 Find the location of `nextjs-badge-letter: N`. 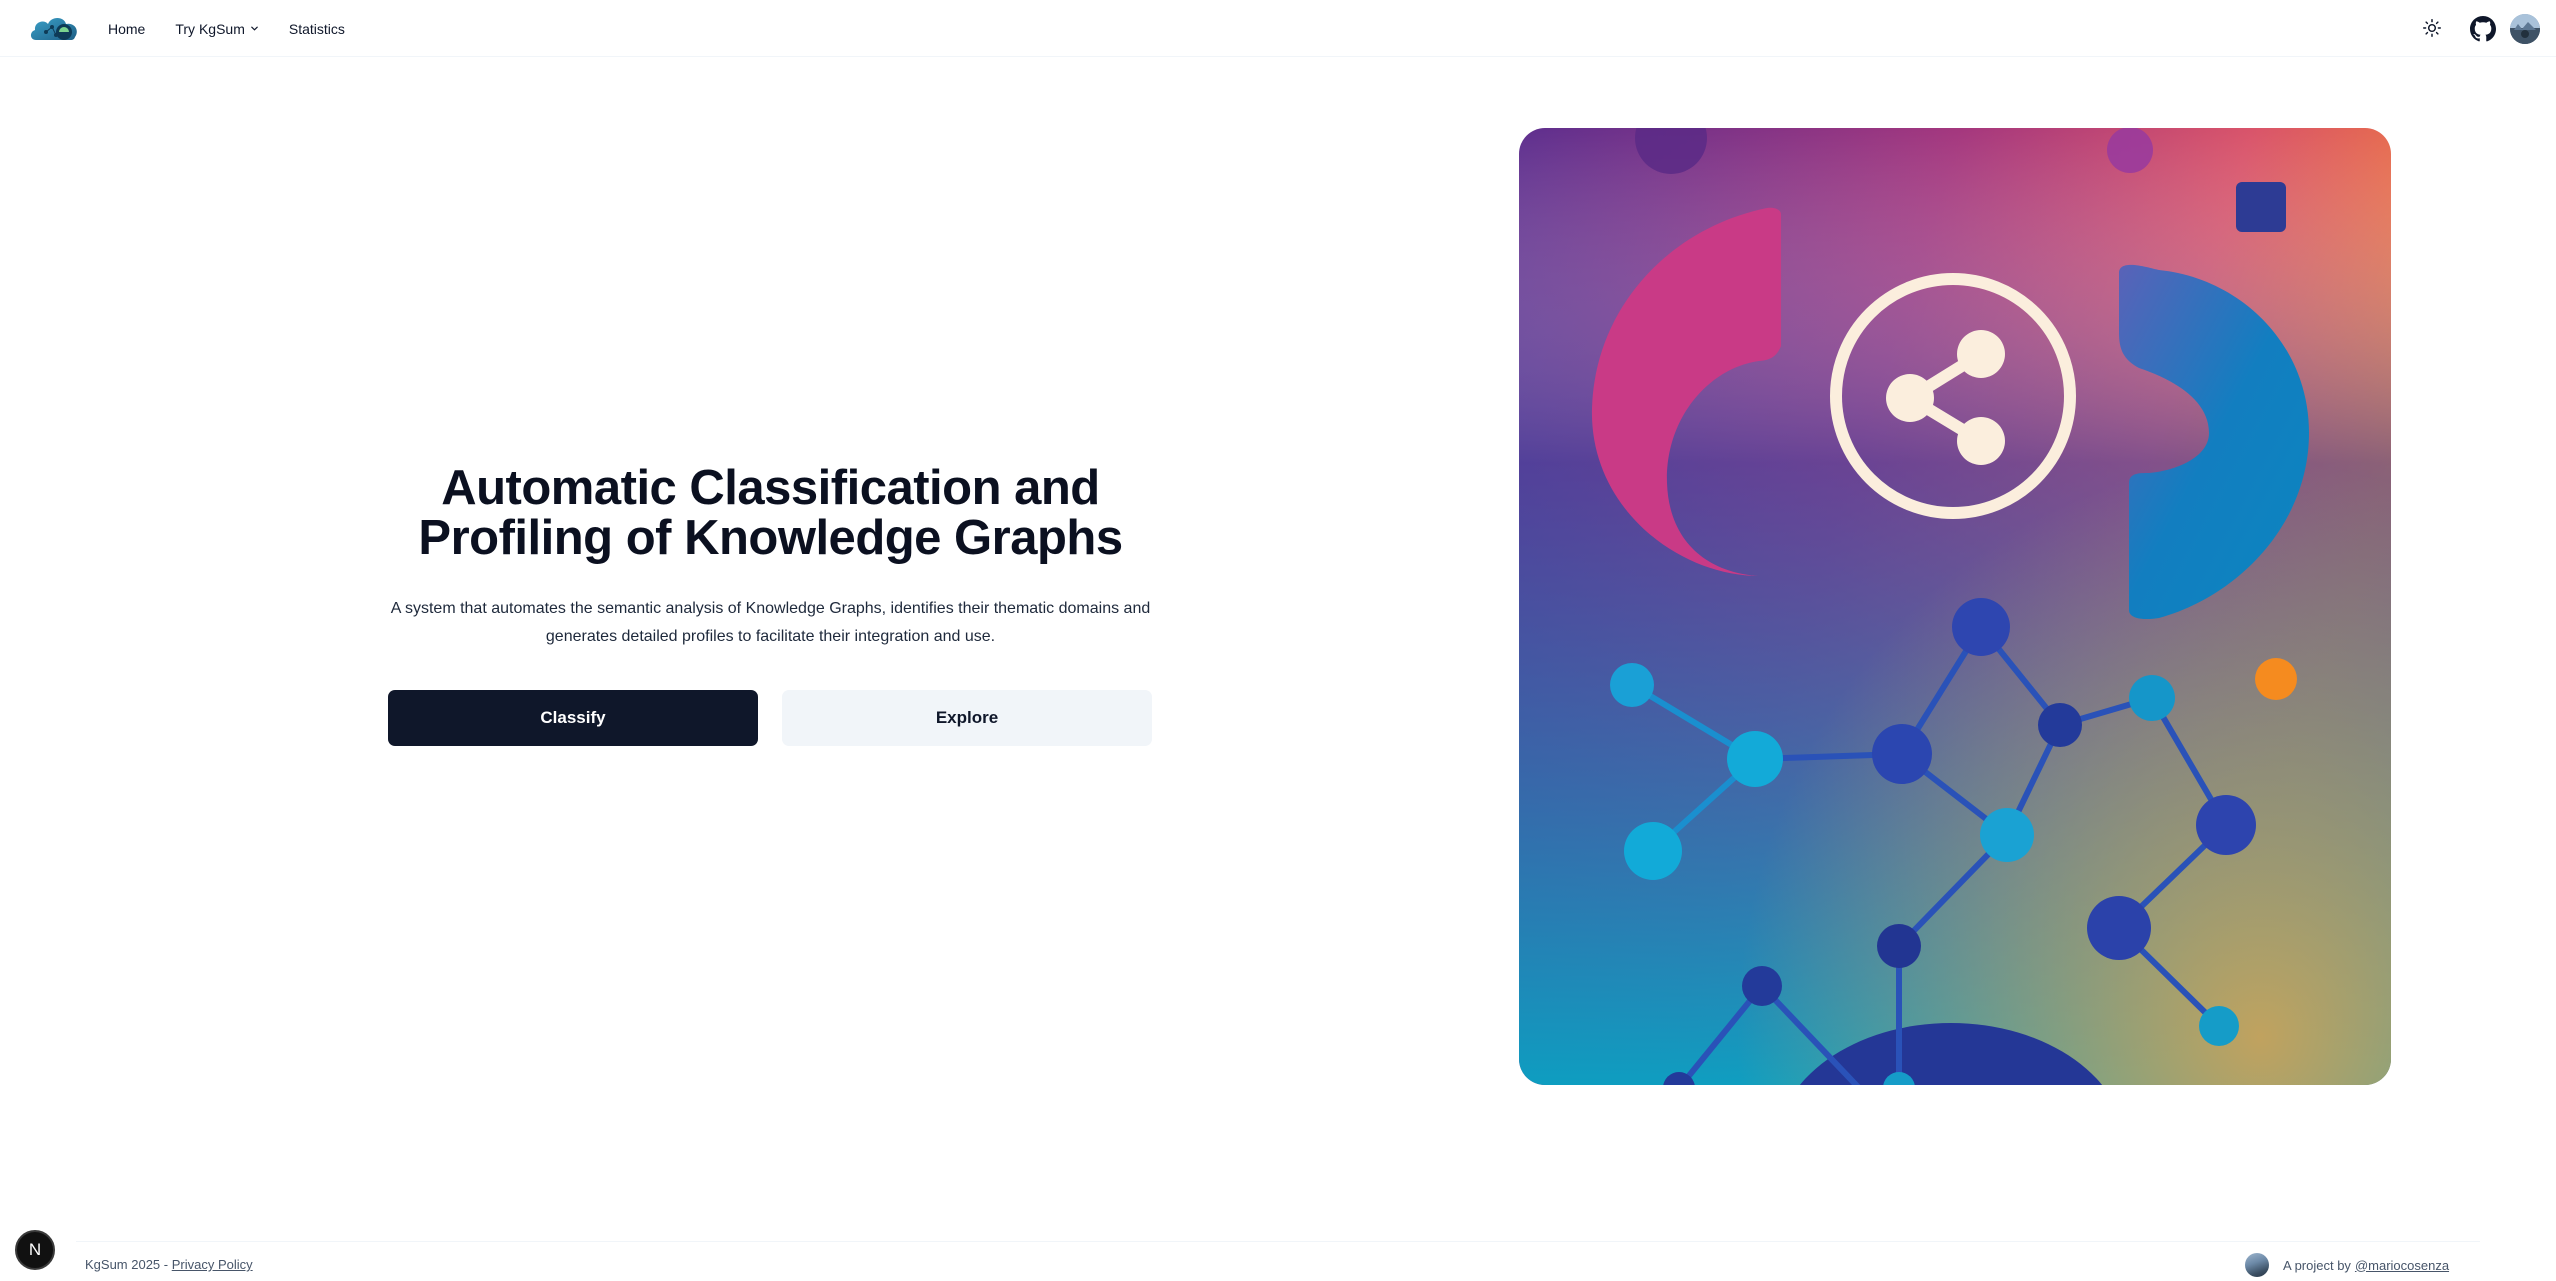

nextjs-badge-letter: N is located at coordinates (35, 1249).